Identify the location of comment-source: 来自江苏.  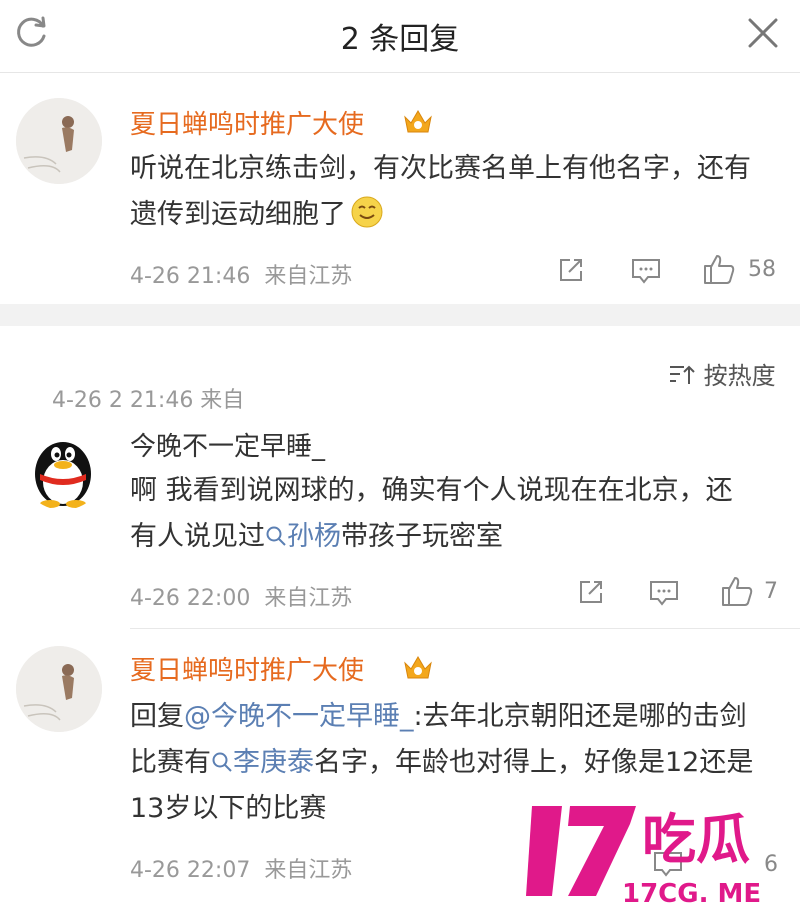
(308, 276).